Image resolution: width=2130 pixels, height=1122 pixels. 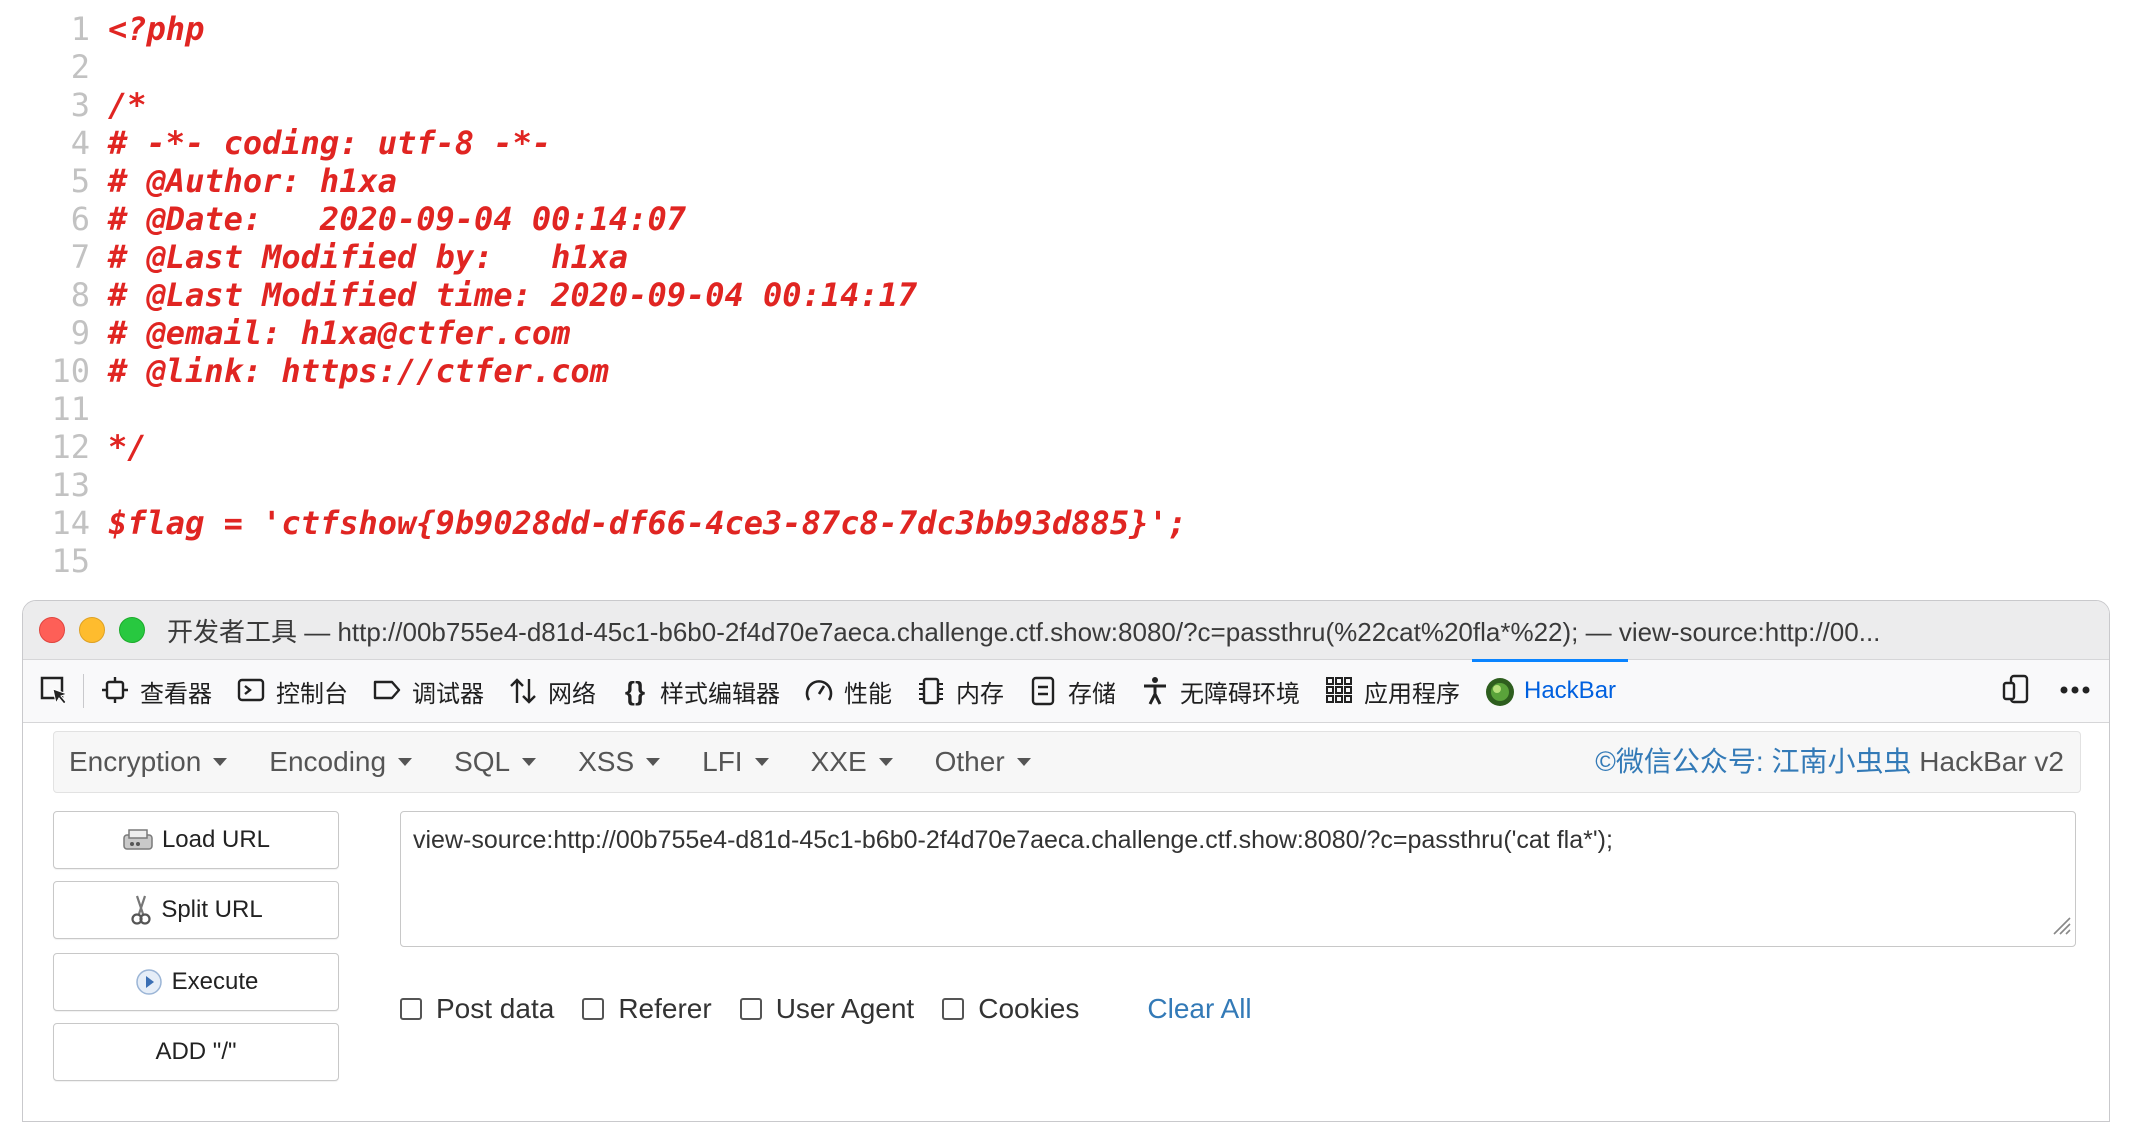 What do you see at coordinates (70, 447) in the screenshot?
I see `line-number: 12` at bounding box center [70, 447].